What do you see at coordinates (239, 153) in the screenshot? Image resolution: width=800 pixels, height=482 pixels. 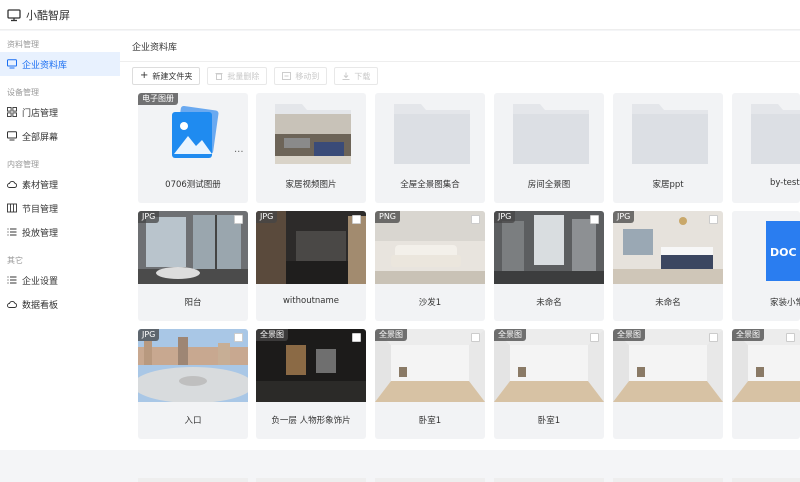 I see `more-options-icon: ···` at bounding box center [239, 153].